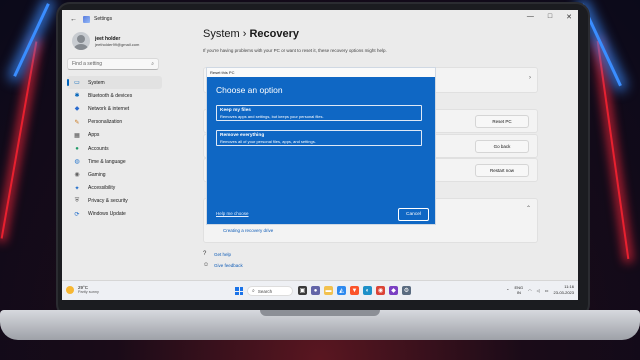 The width and height of the screenshot is (640, 360). What do you see at coordinates (341, 290) in the screenshot?
I see `photos-icon: ◭` at bounding box center [341, 290].